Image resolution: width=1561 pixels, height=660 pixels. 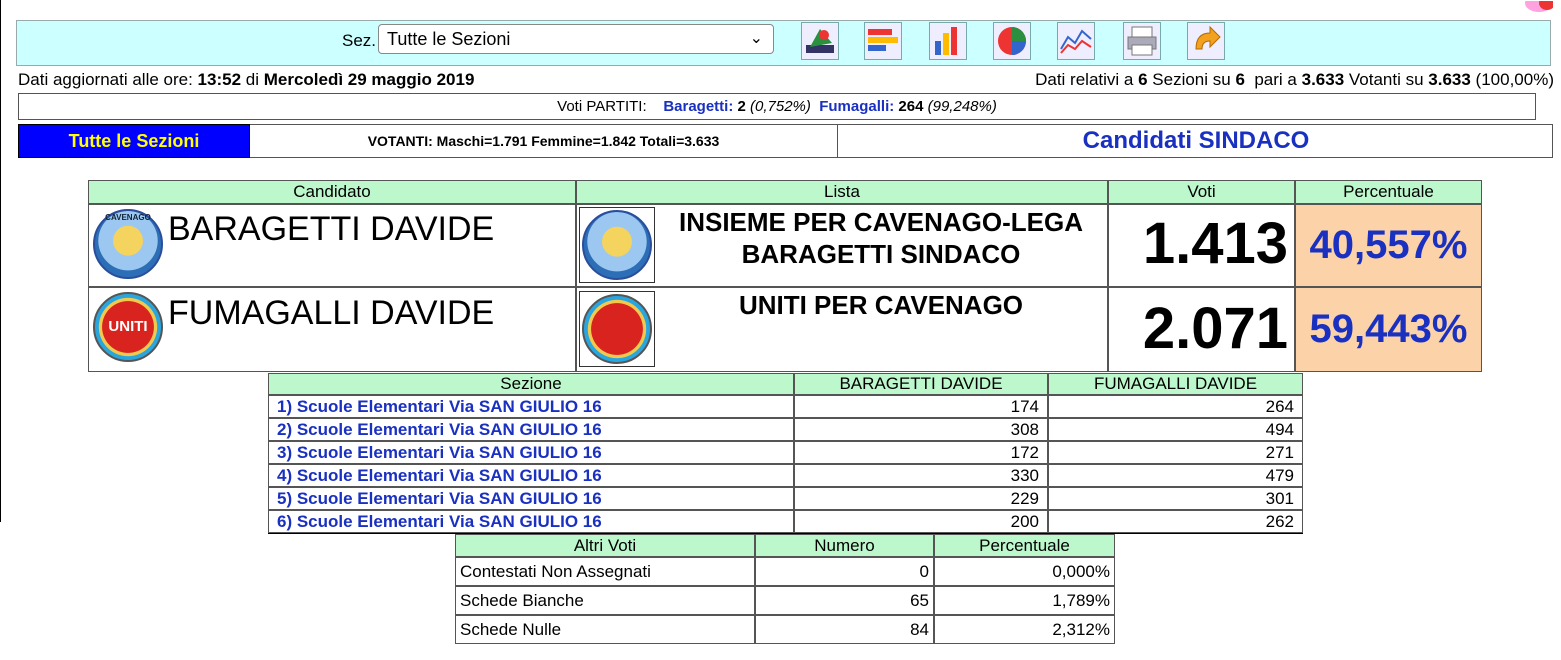 I want to click on list-name-line2: BARAGETTI SINDACO, so click(x=881, y=254).